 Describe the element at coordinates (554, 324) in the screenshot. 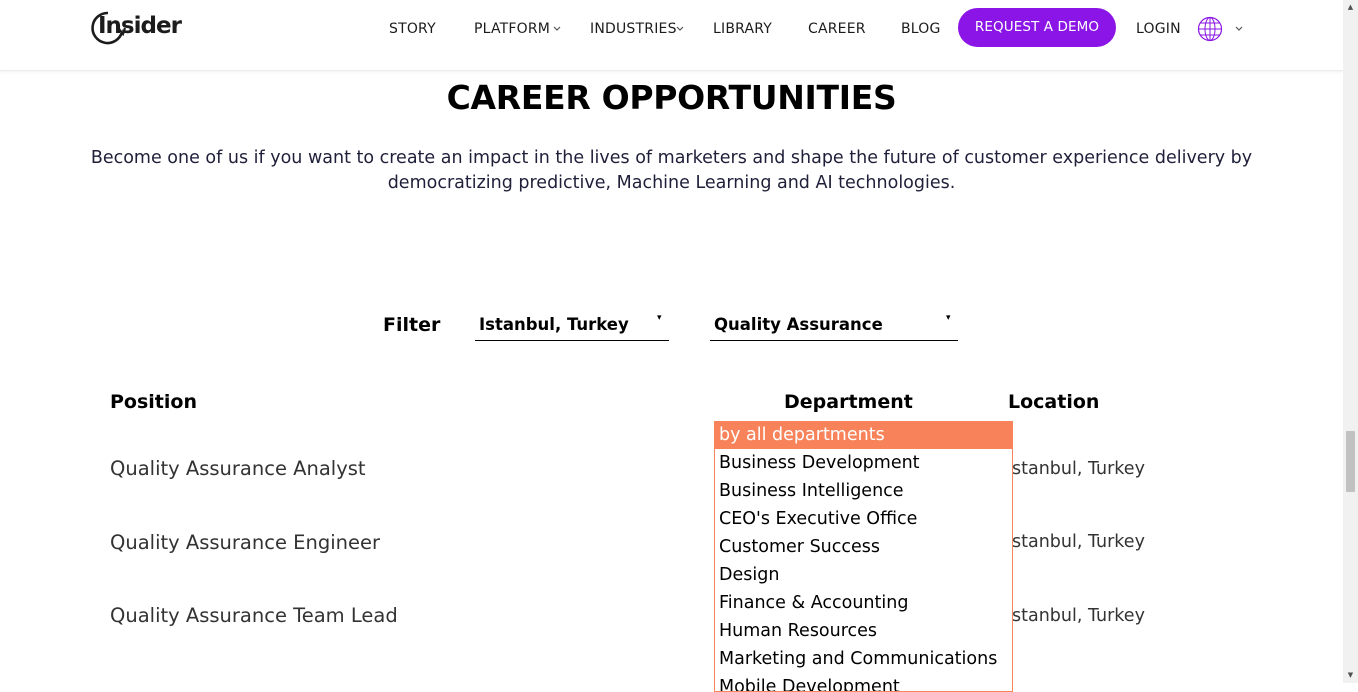

I see `location-select-value: Istanbul, Turkey` at that location.